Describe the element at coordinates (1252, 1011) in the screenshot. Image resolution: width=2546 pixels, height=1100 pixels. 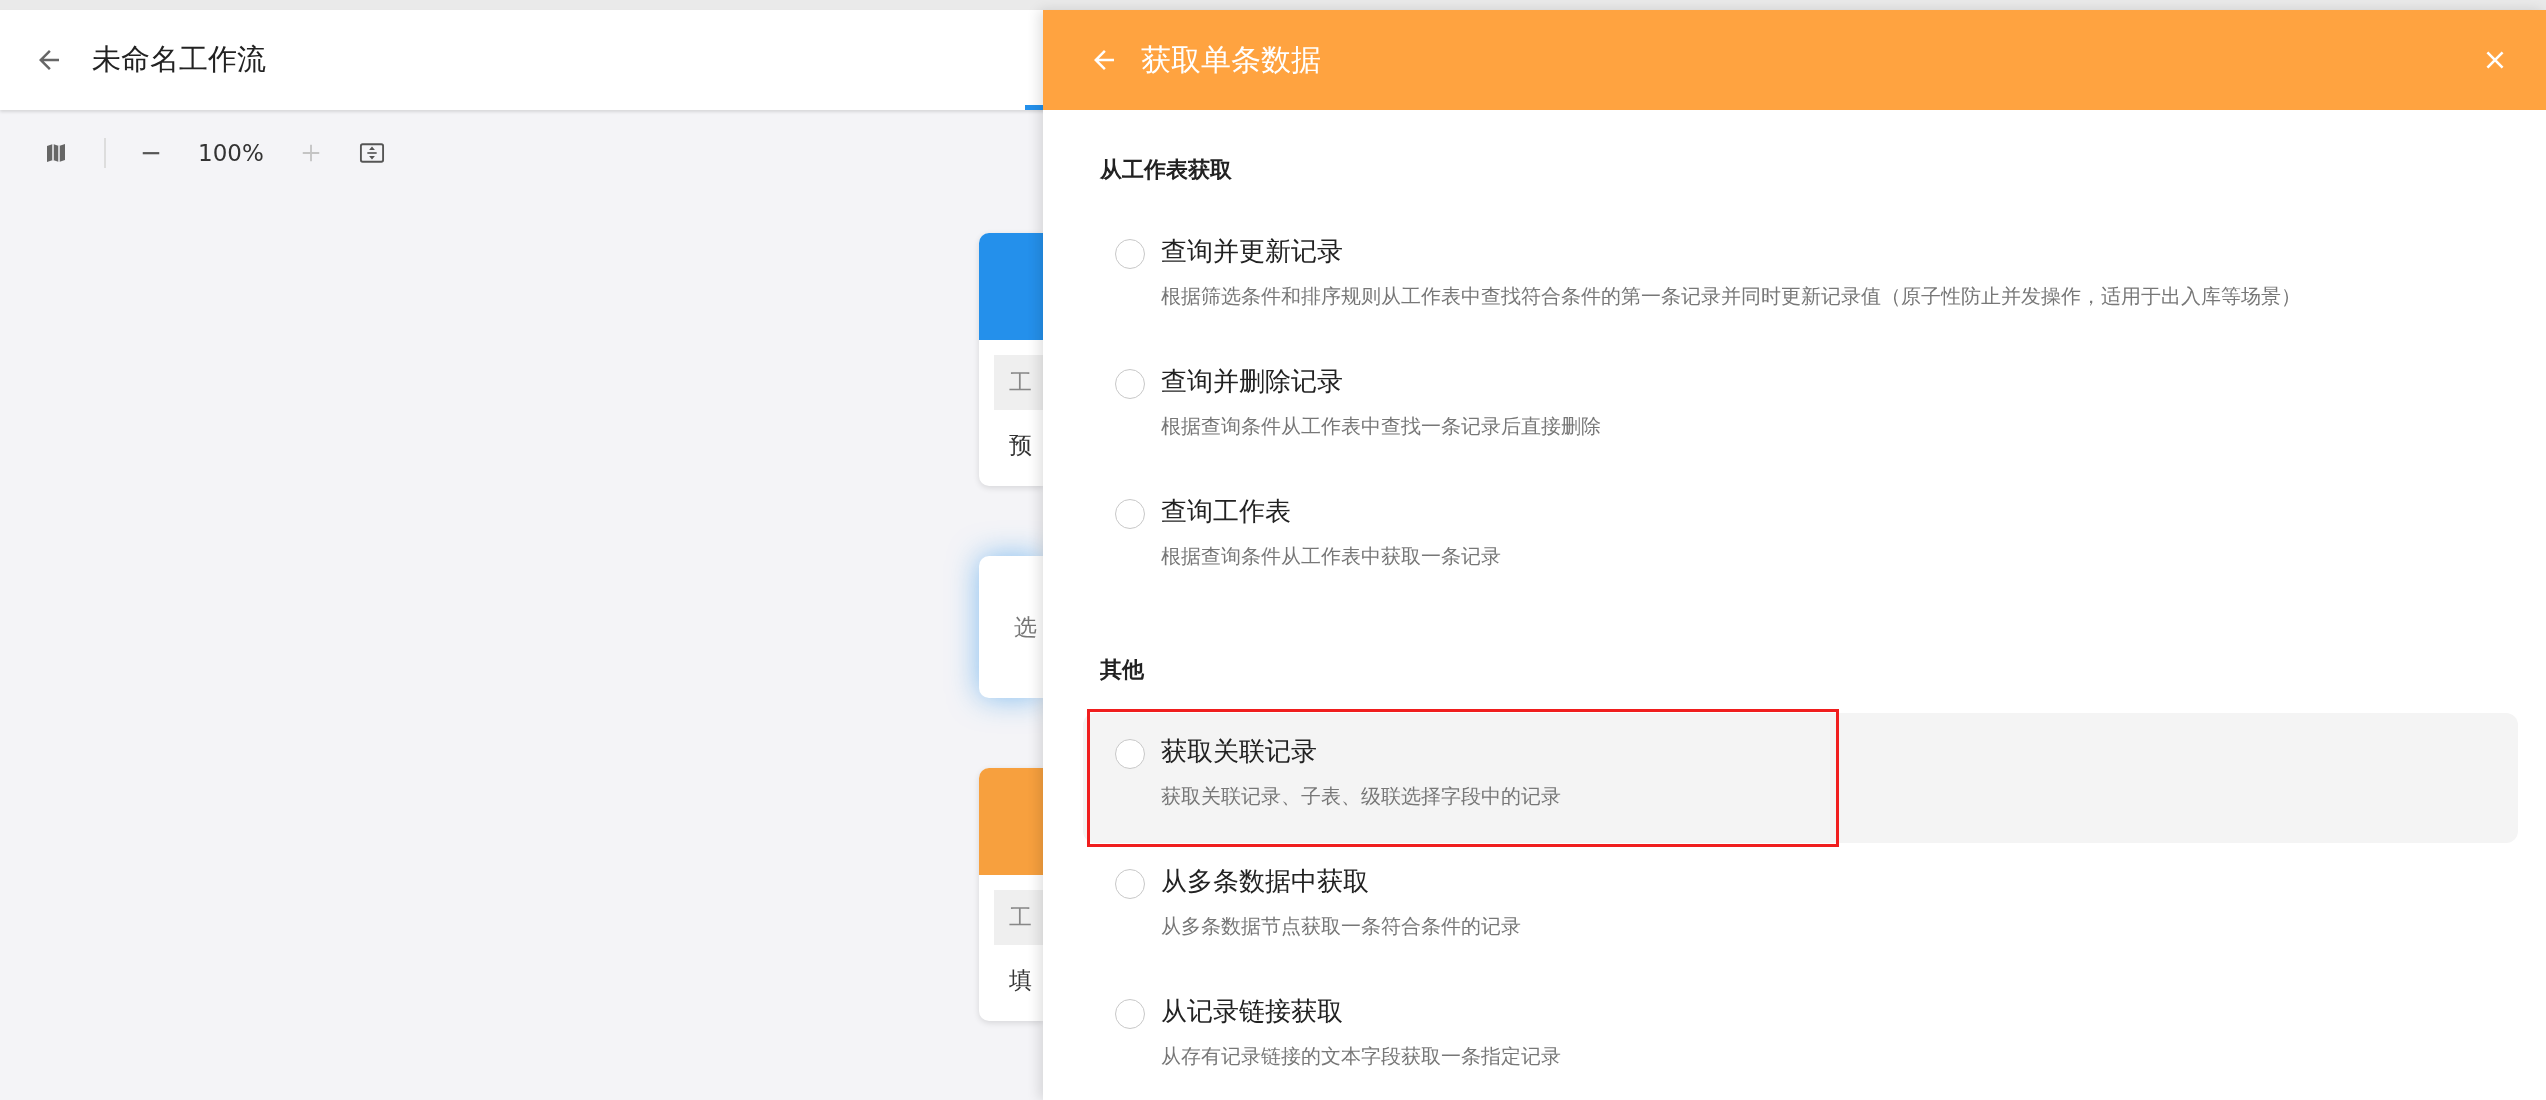
I see `option-title: 从记录链接获取` at that location.